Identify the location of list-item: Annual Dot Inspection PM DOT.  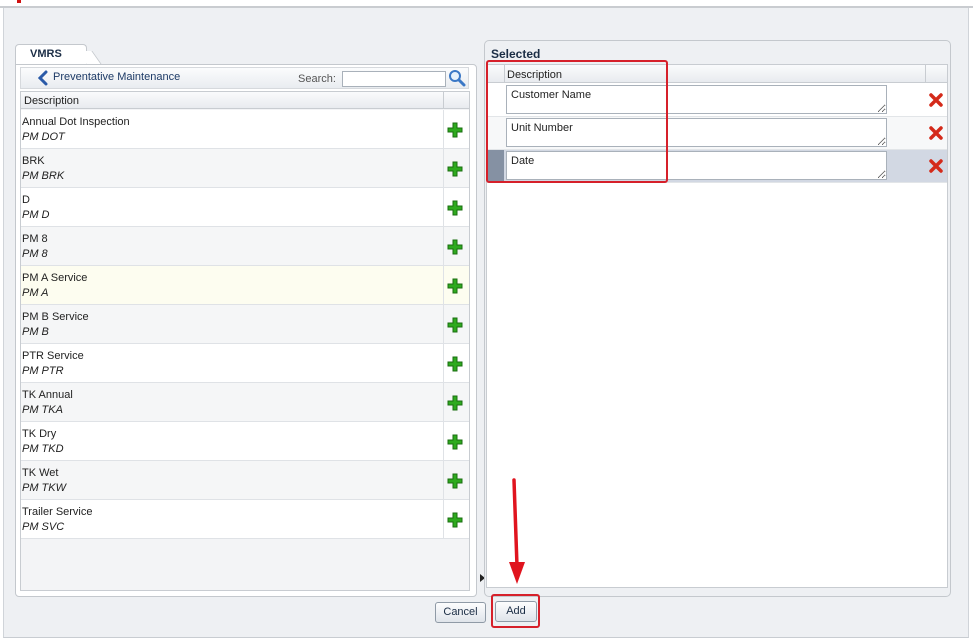
(245, 129).